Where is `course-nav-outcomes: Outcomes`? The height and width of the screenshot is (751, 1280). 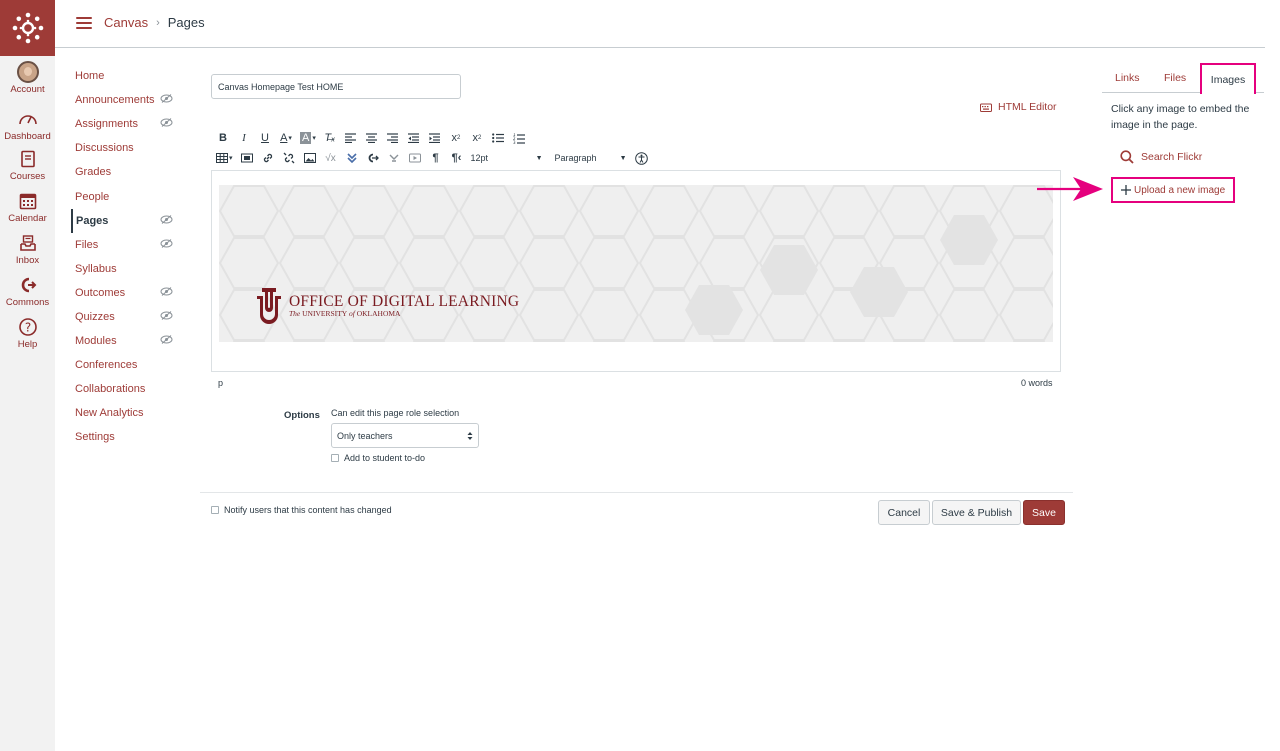 course-nav-outcomes: Outcomes is located at coordinates (126, 293).